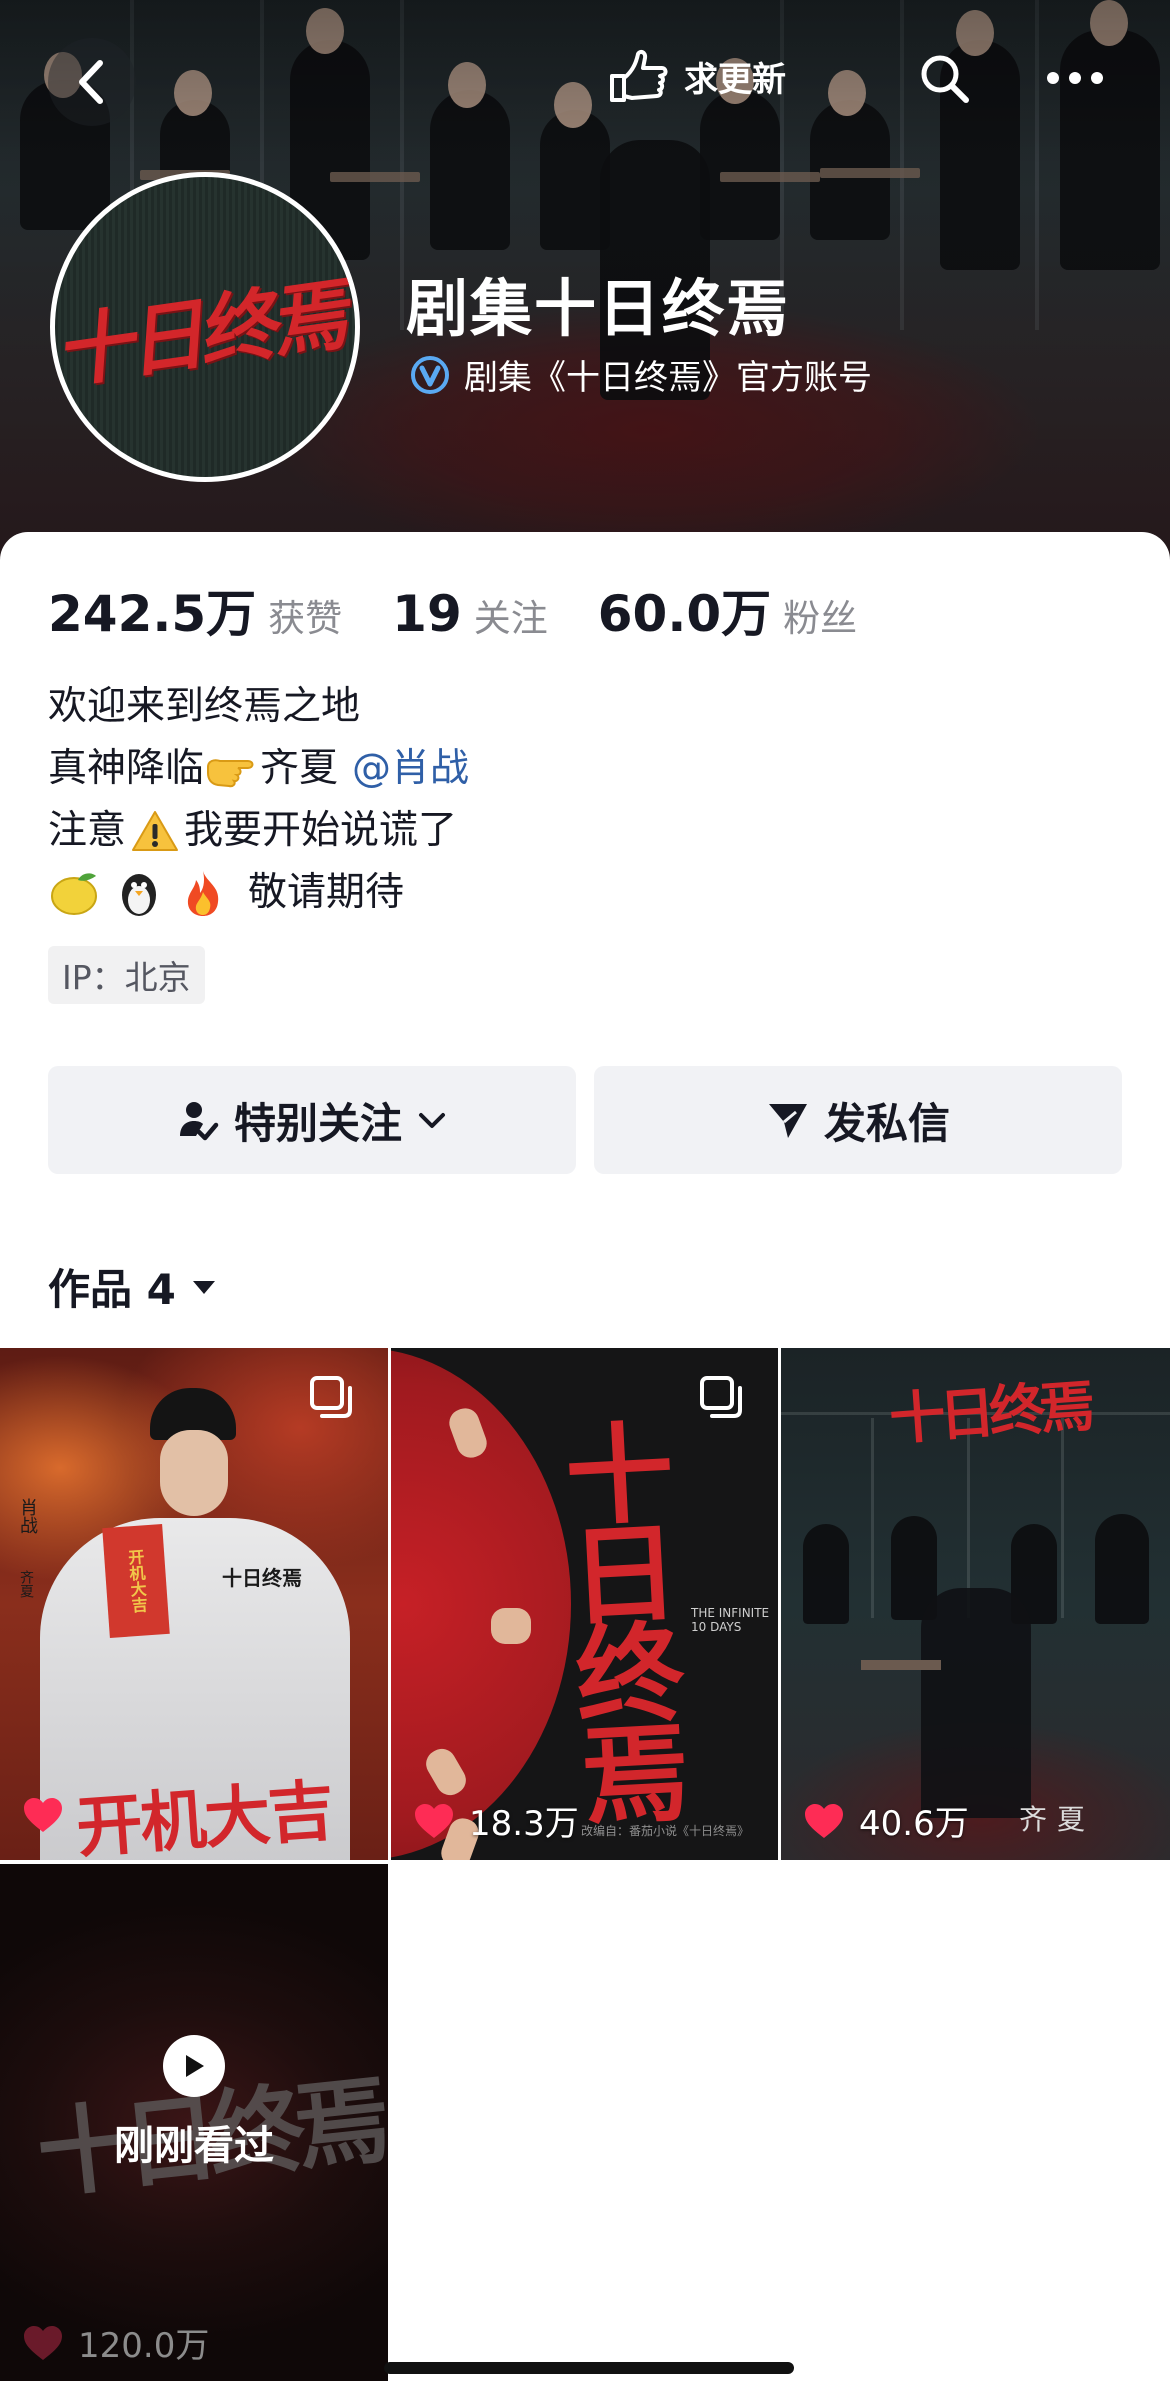 The image size is (1170, 2381). I want to click on recently-viewed-label: 刚刚看过, so click(194, 2145).